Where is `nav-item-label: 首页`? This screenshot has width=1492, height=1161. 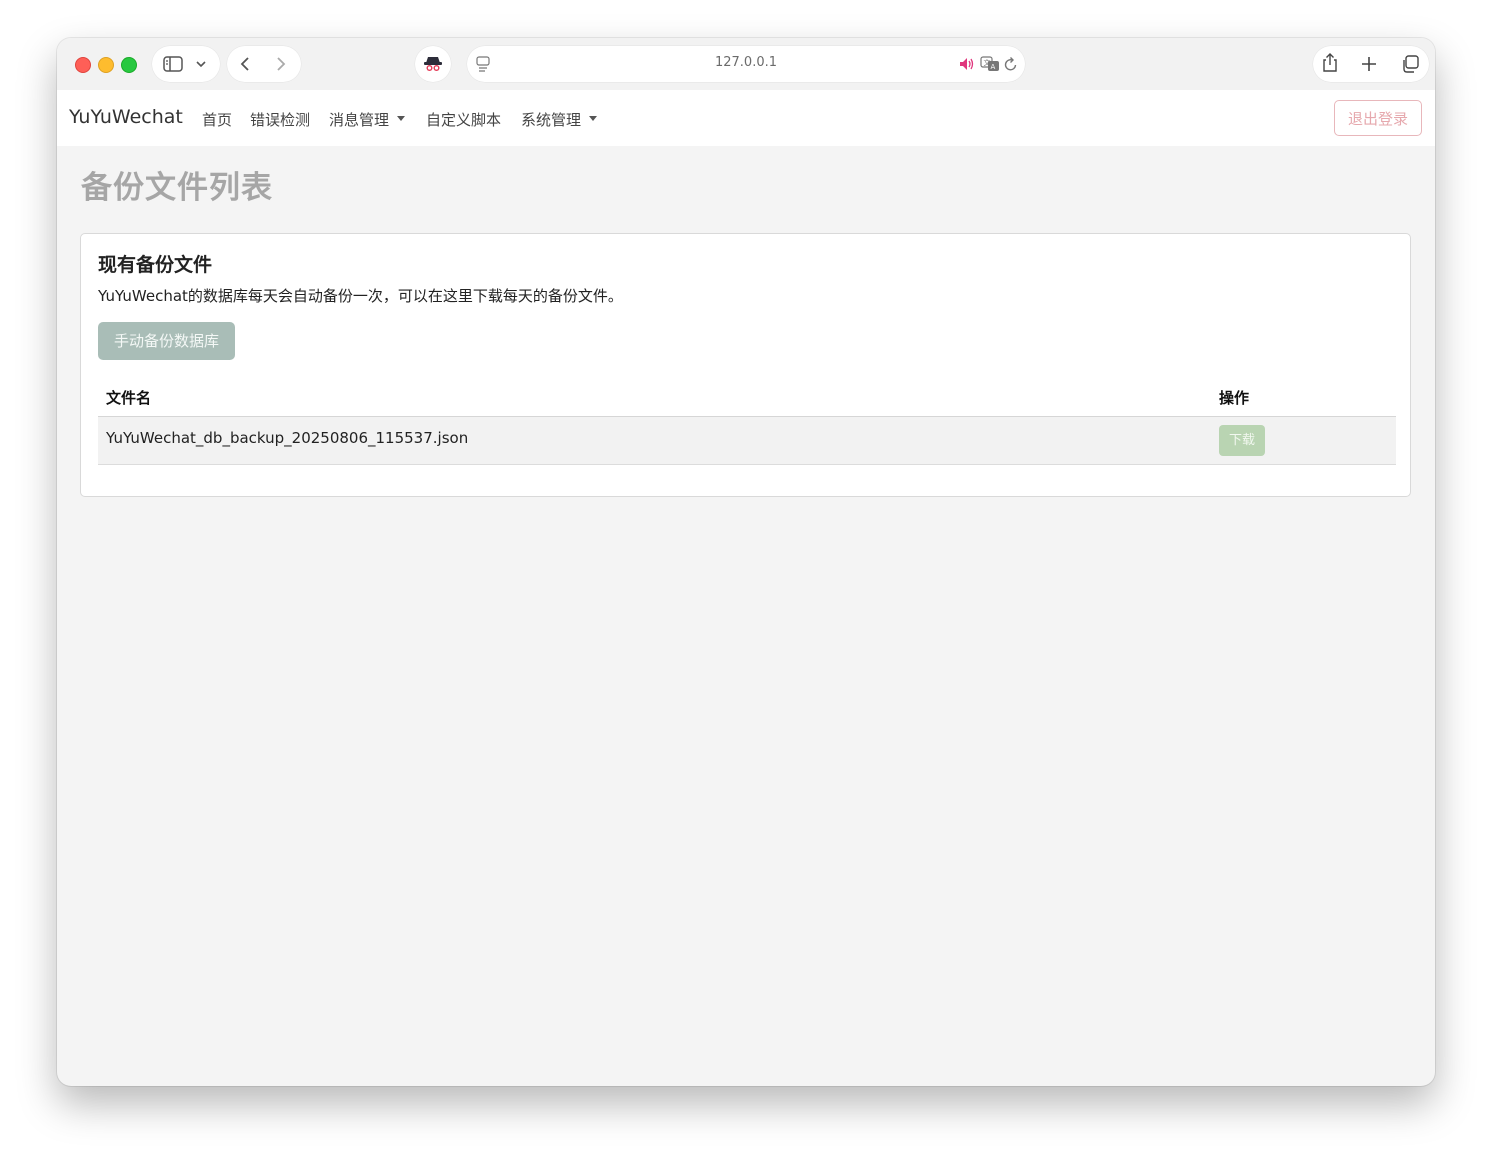 nav-item-label: 首页 is located at coordinates (217, 120).